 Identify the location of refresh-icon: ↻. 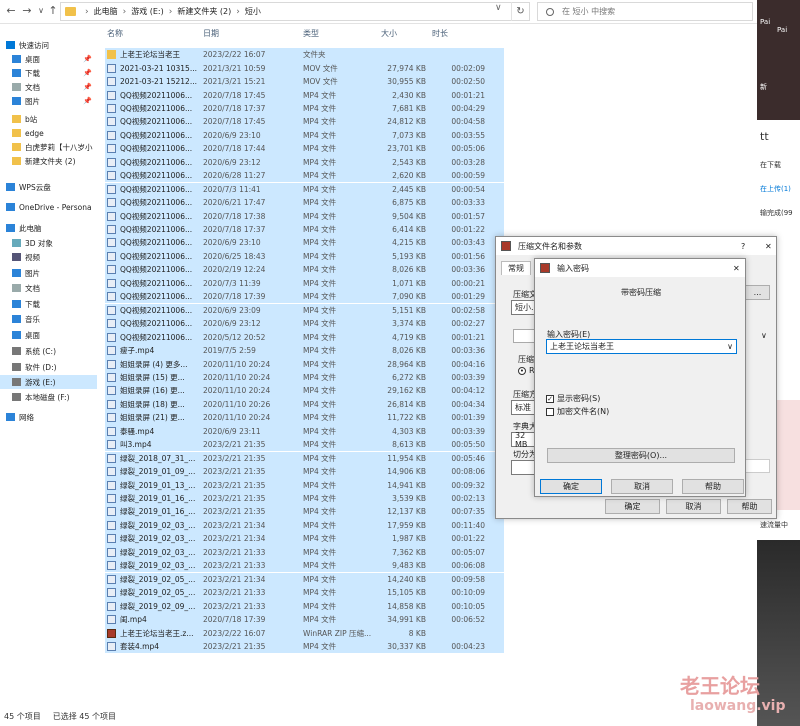
(520, 11).